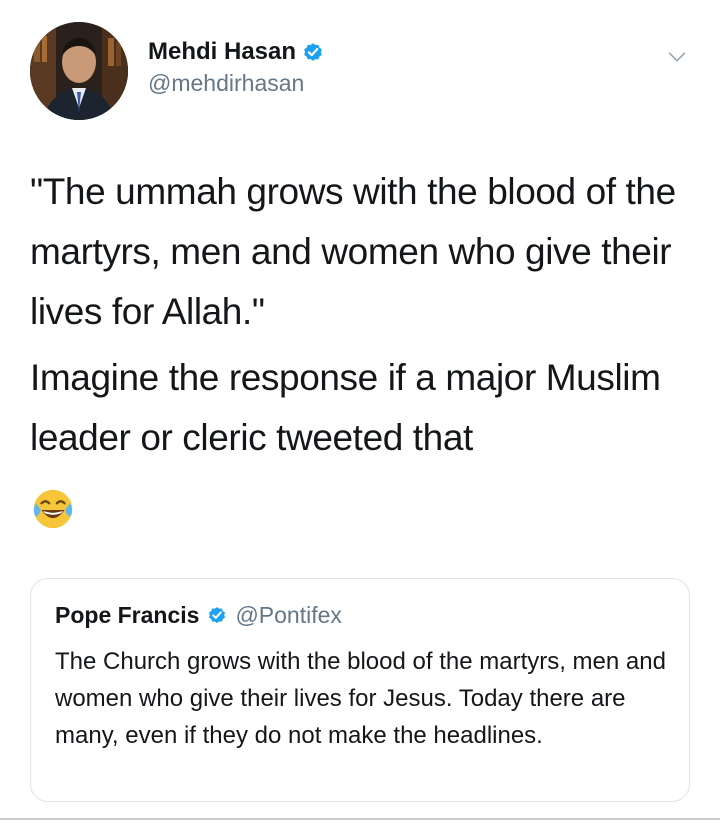 The height and width of the screenshot is (824, 720). Describe the element at coordinates (360, 72) in the screenshot. I see `tweet-header: Mehdi Hasan @mehdirhasan` at that location.